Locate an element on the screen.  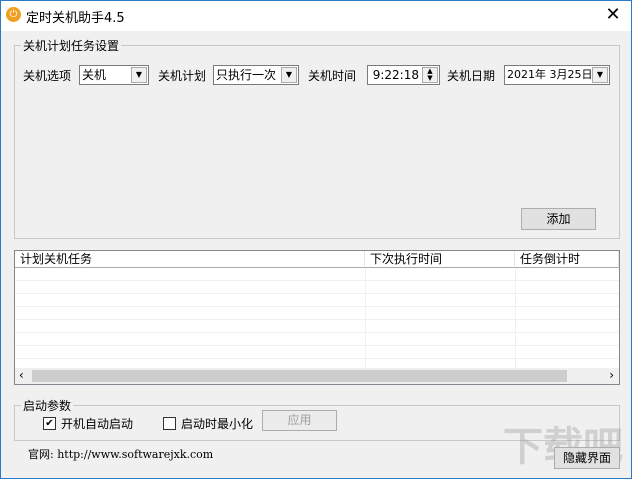
scroll-left-icon: ‹ is located at coordinates (21, 375).